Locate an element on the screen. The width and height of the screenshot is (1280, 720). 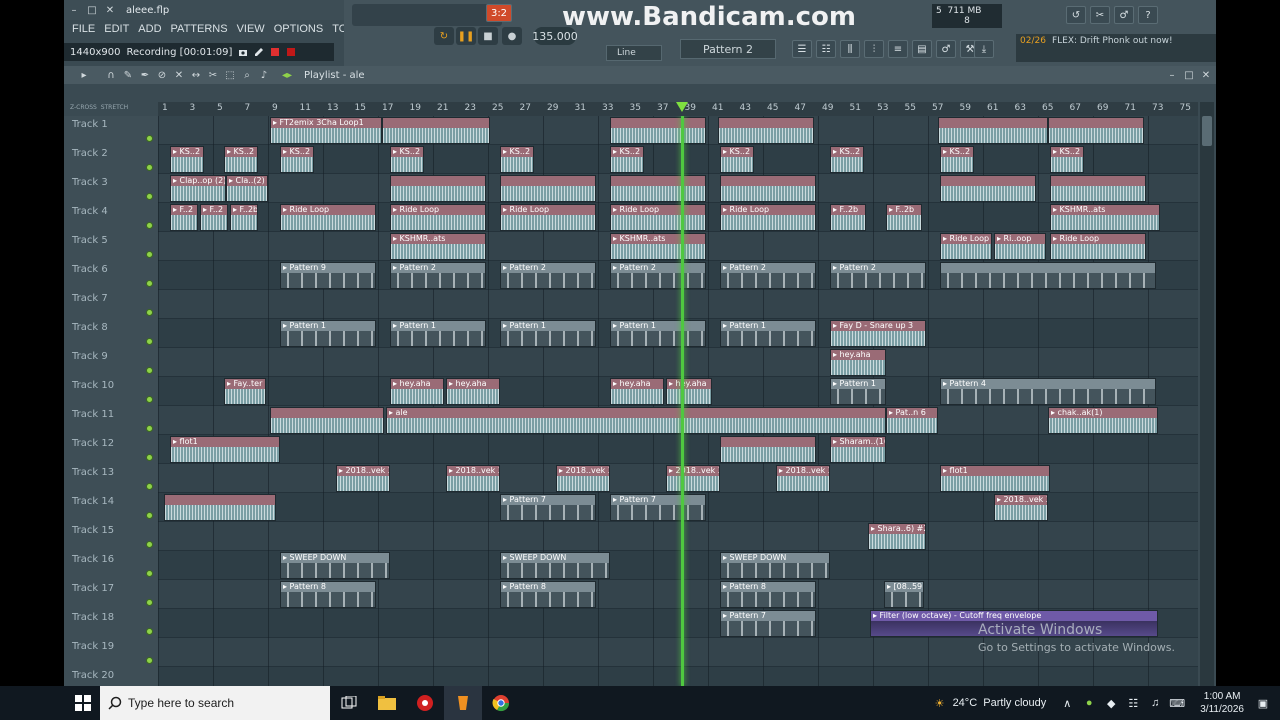
close-icon: ✕ is located at coordinates (110, 10).